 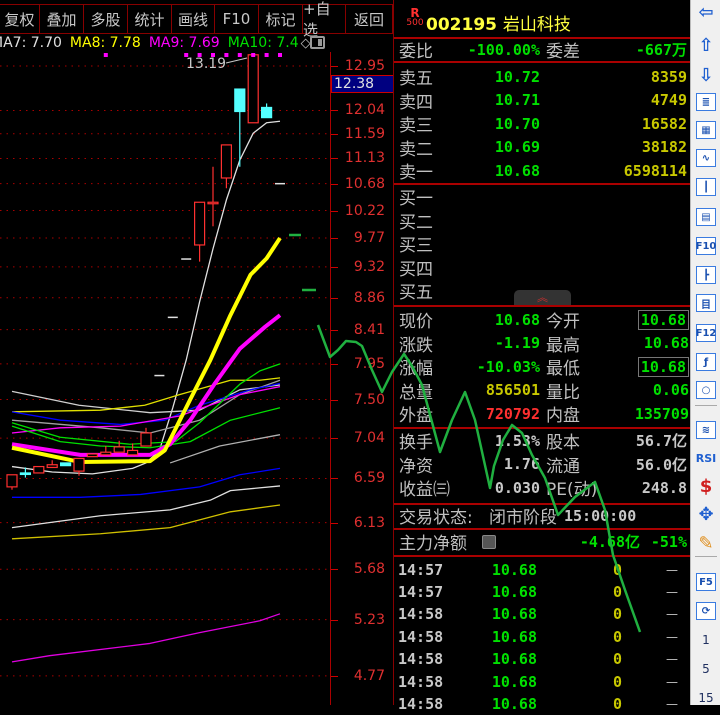 What do you see at coordinates (206, 64) in the screenshot?
I see `high-price-label: 13.19` at bounding box center [206, 64].